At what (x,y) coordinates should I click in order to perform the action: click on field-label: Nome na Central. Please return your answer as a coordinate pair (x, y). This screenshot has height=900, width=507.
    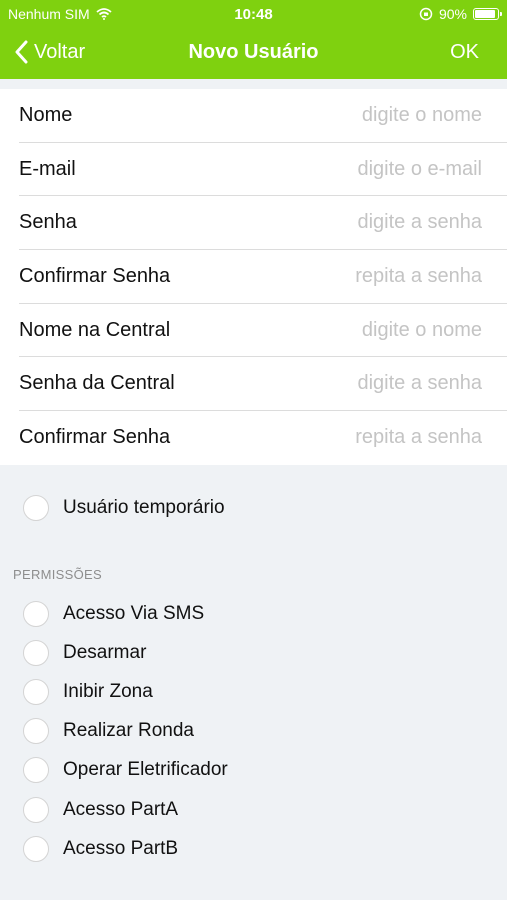
    Looking at the image, I should click on (95, 329).